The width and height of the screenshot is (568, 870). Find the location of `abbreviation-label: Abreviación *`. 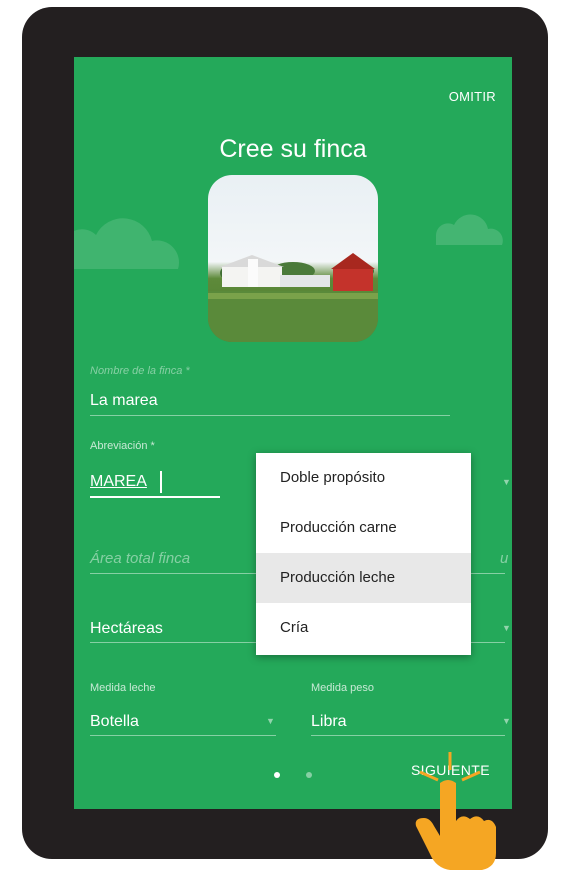

abbreviation-label: Abreviación * is located at coordinates (122, 446).